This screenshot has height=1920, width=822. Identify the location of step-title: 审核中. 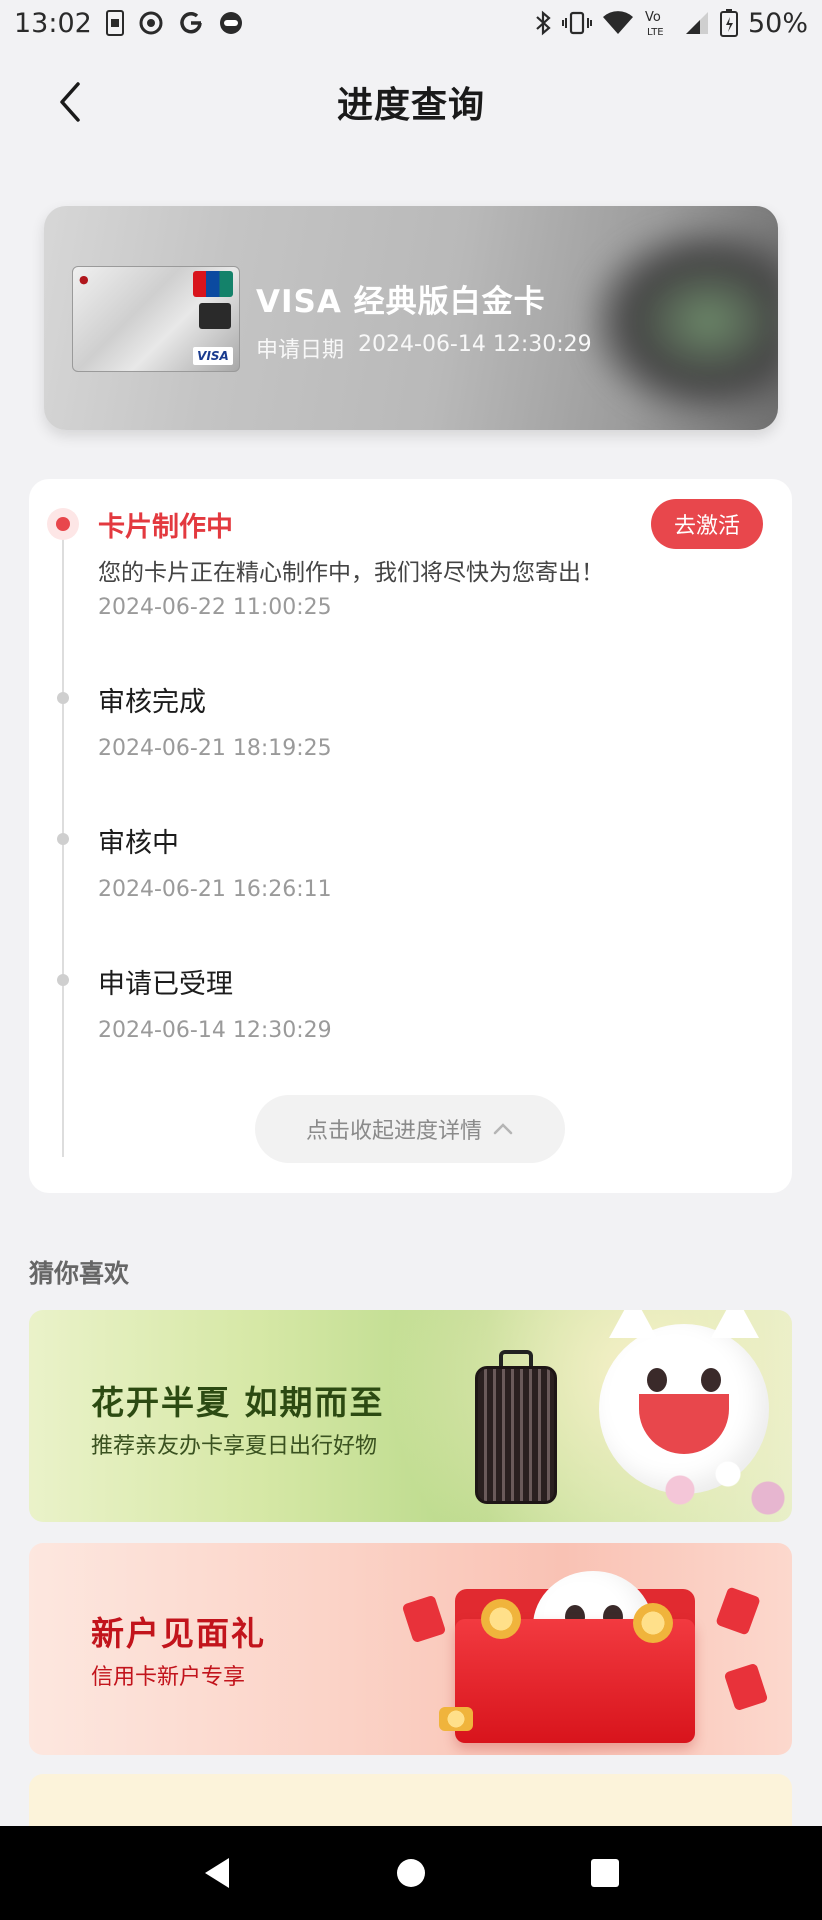
(138, 843).